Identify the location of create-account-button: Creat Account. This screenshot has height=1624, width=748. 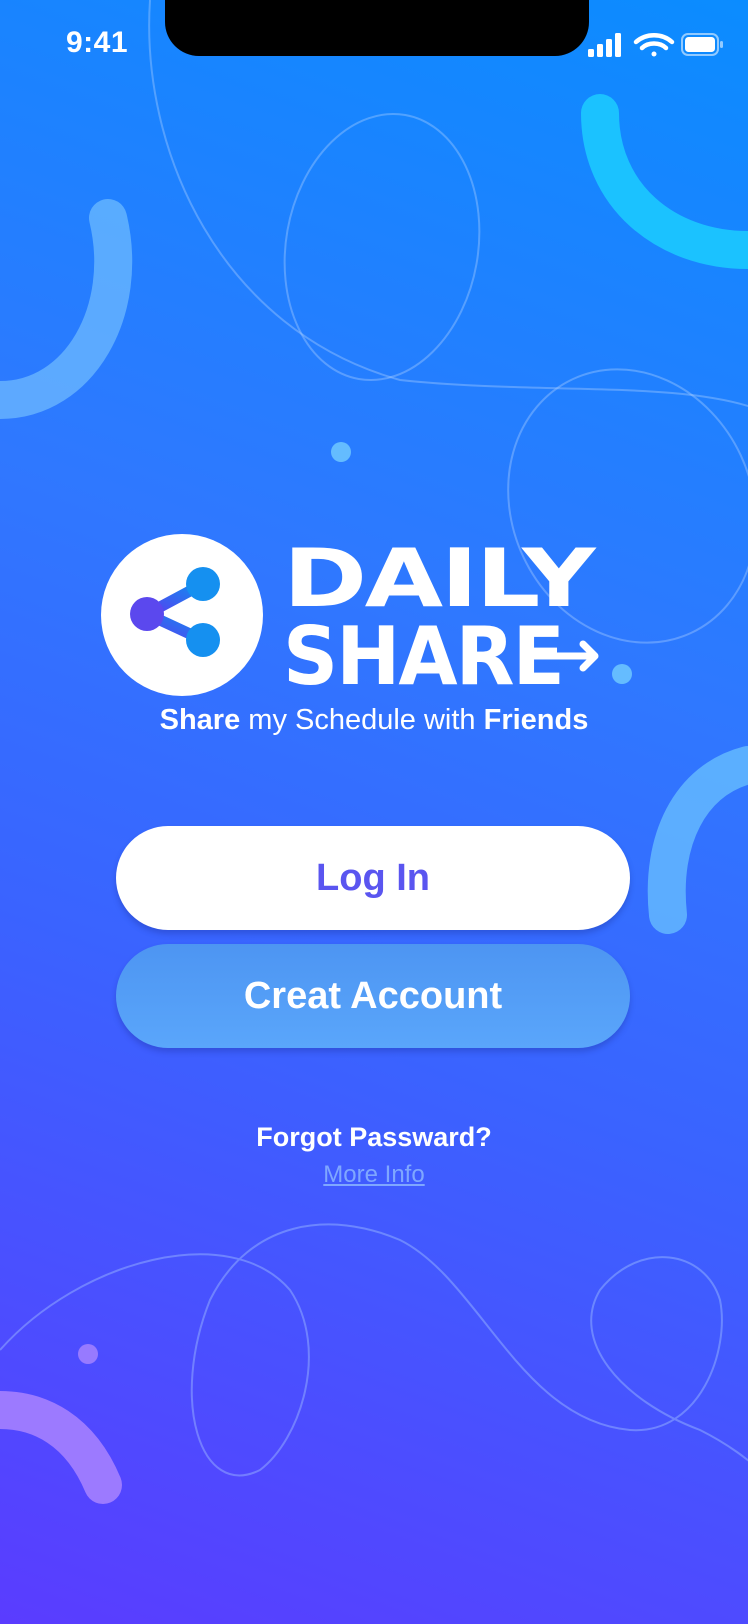
(373, 996).